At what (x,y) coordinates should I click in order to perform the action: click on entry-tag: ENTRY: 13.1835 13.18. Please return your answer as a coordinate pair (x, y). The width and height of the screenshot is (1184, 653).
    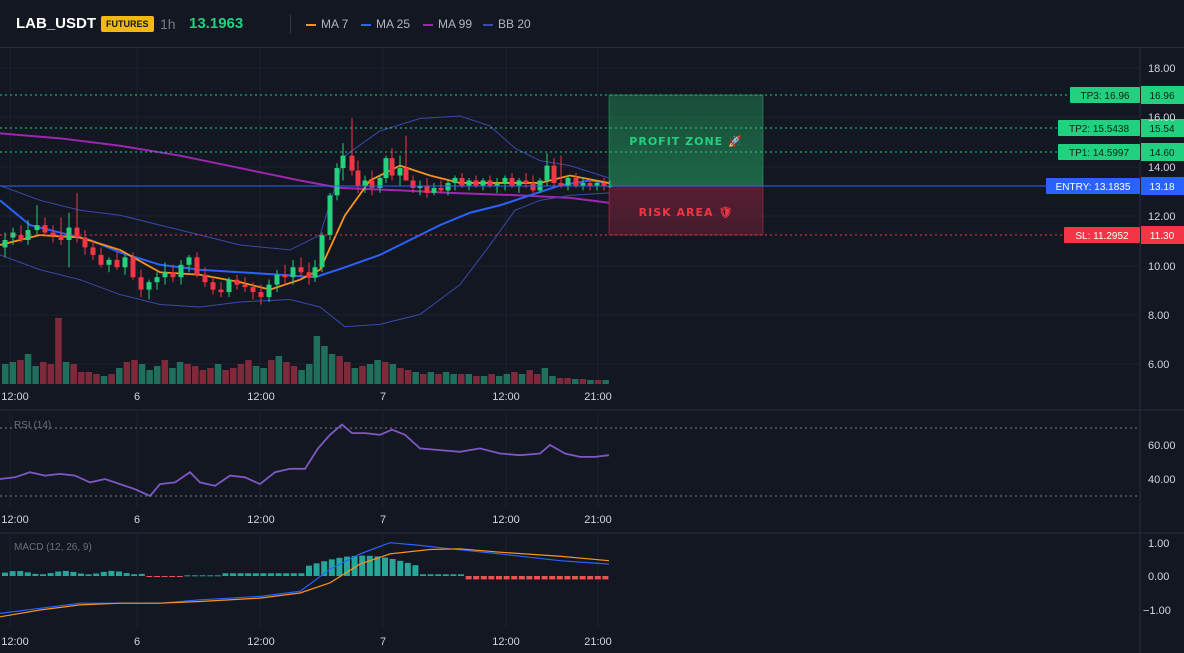
    Looking at the image, I should click on (1115, 186).